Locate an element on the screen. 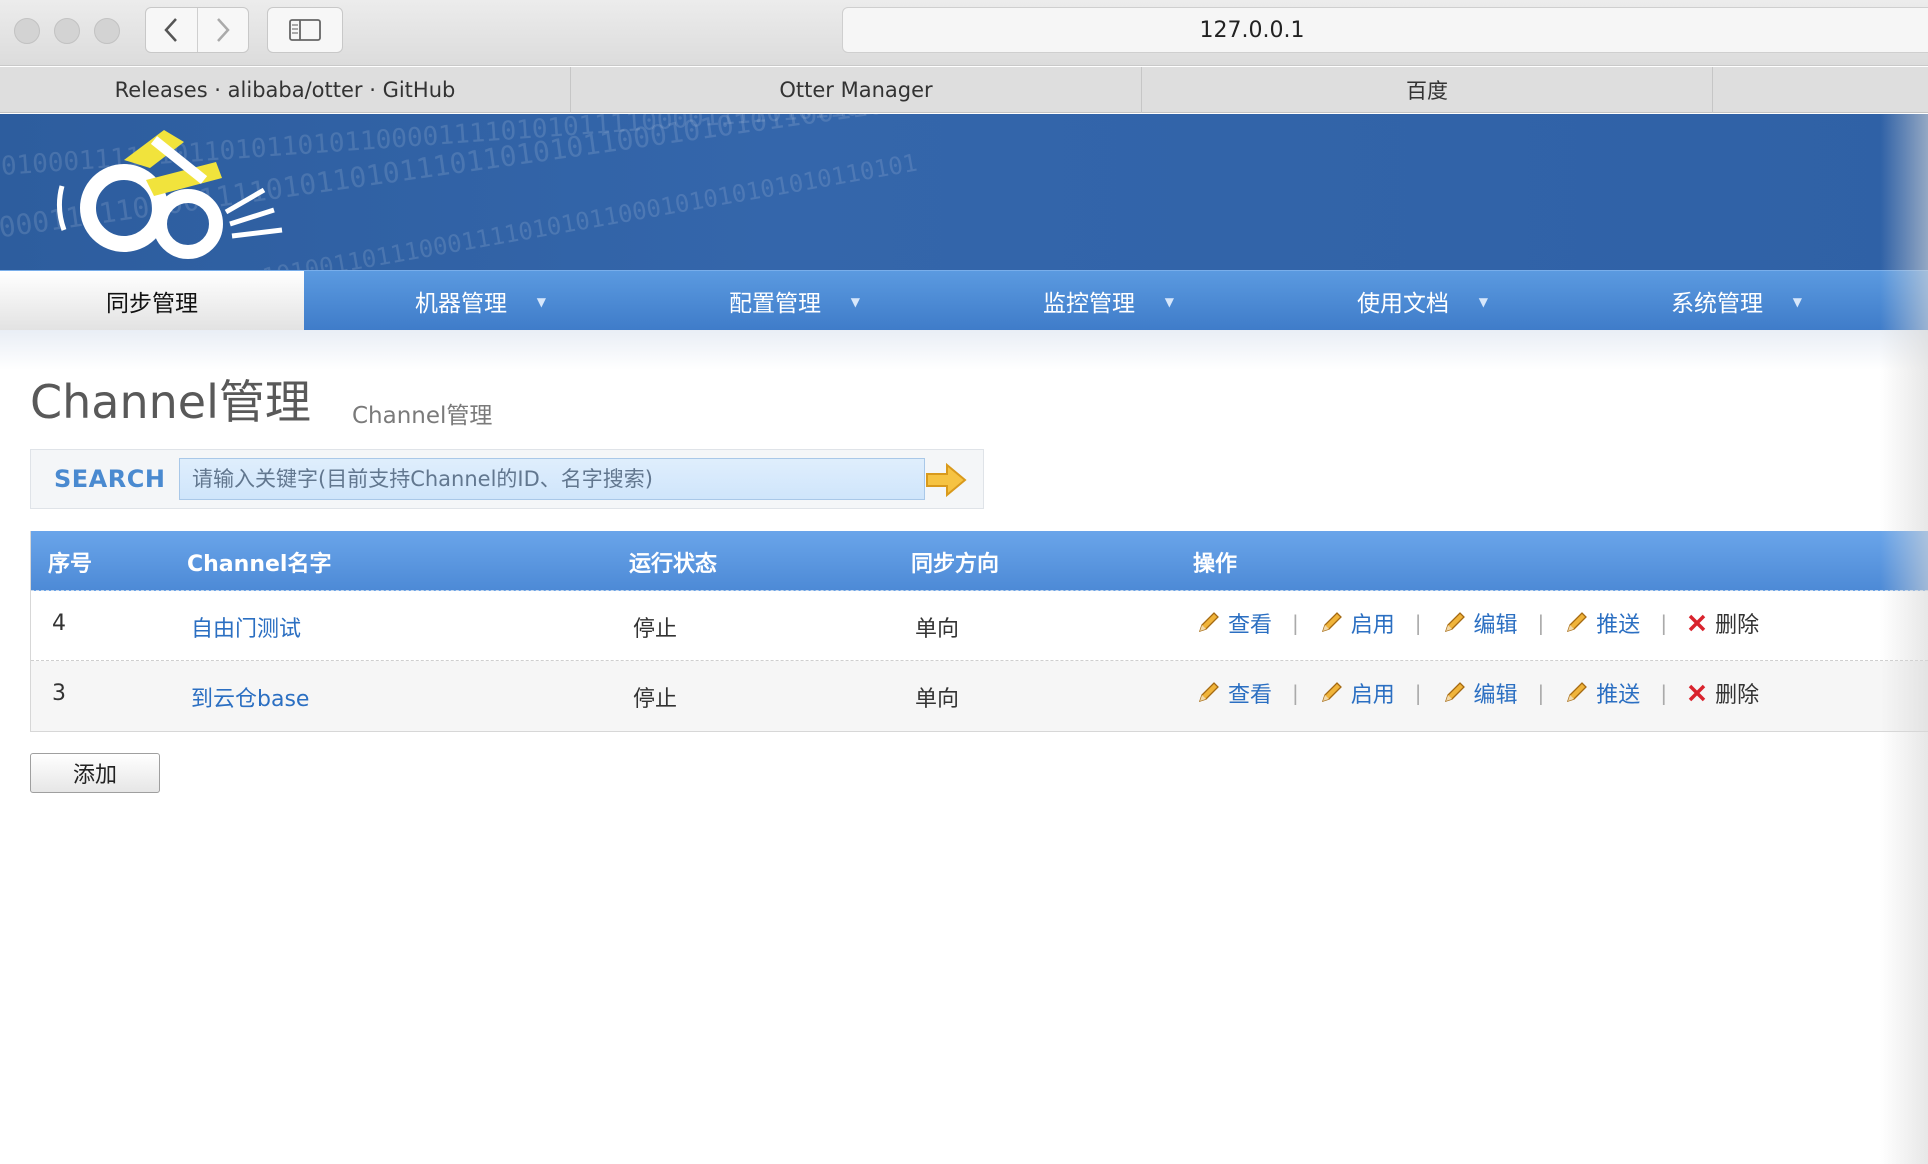  search-panel: SEARCH is located at coordinates (507, 479).